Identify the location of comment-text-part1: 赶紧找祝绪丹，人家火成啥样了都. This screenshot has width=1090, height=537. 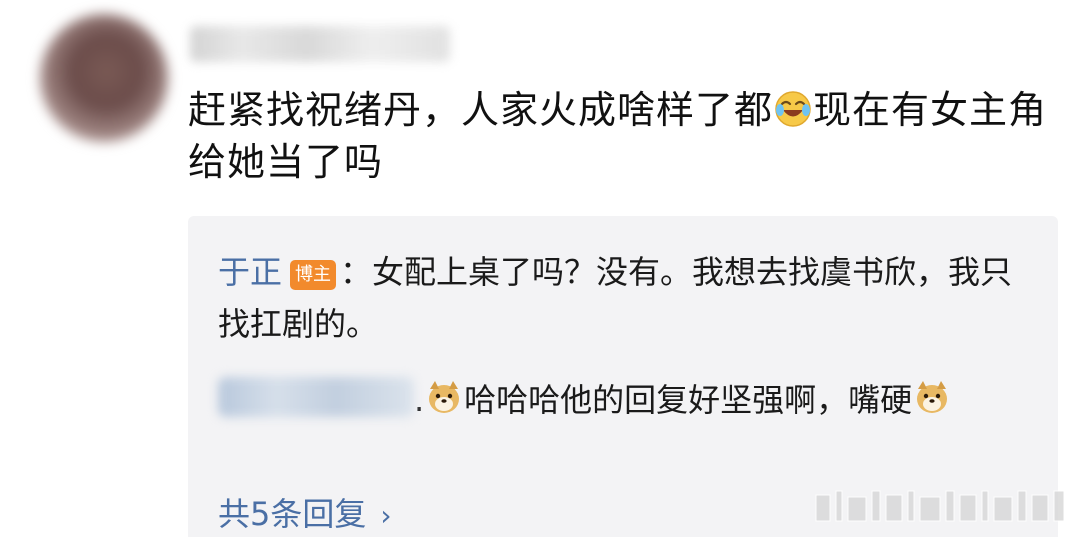
(481, 110).